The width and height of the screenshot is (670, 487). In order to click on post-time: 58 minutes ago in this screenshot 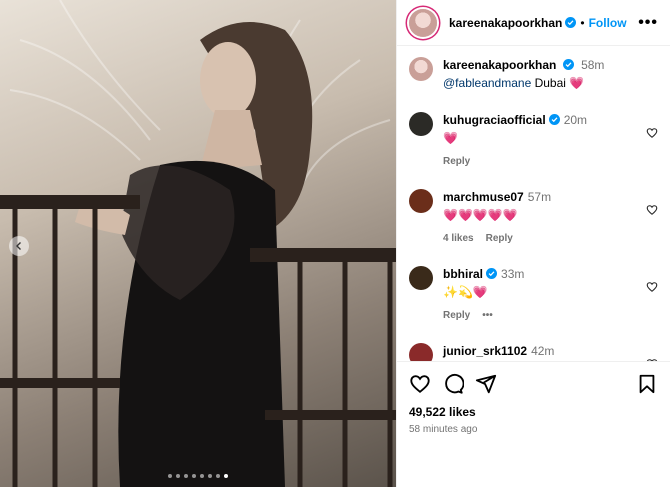, I will do `click(533, 429)`.